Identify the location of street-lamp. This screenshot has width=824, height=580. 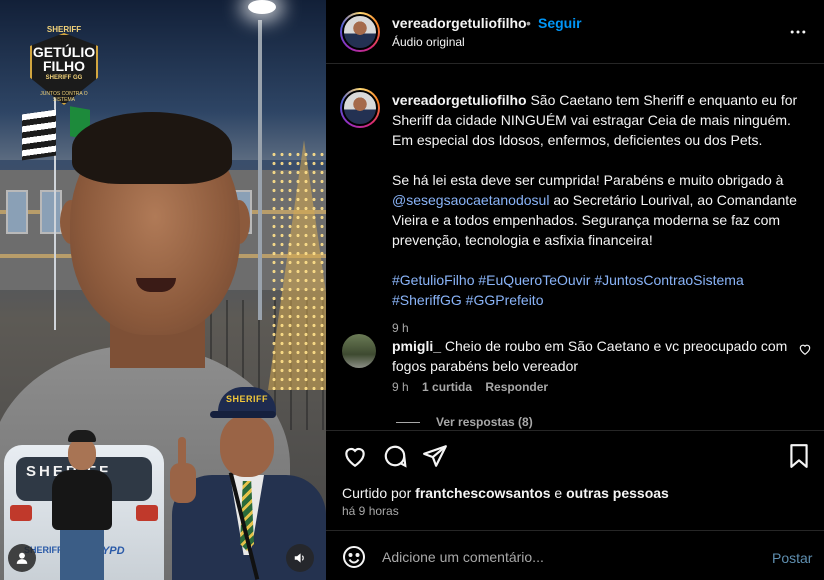
(262, 7).